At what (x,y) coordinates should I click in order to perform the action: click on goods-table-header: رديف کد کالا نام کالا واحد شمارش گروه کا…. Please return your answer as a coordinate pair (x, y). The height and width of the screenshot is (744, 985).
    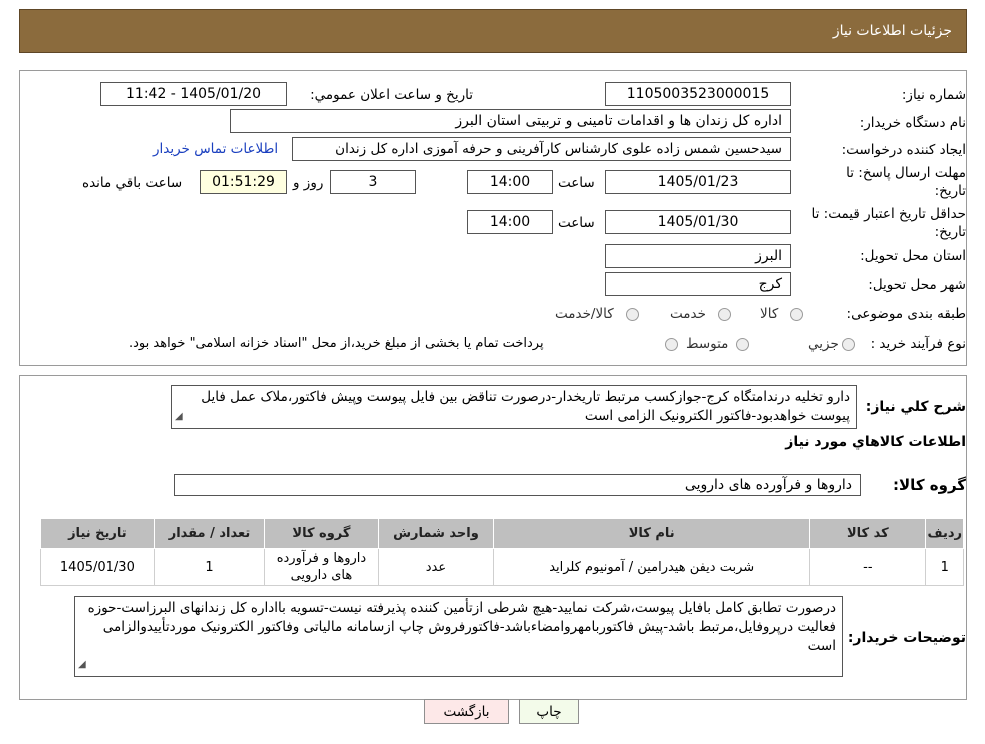
    Looking at the image, I should click on (502, 533).